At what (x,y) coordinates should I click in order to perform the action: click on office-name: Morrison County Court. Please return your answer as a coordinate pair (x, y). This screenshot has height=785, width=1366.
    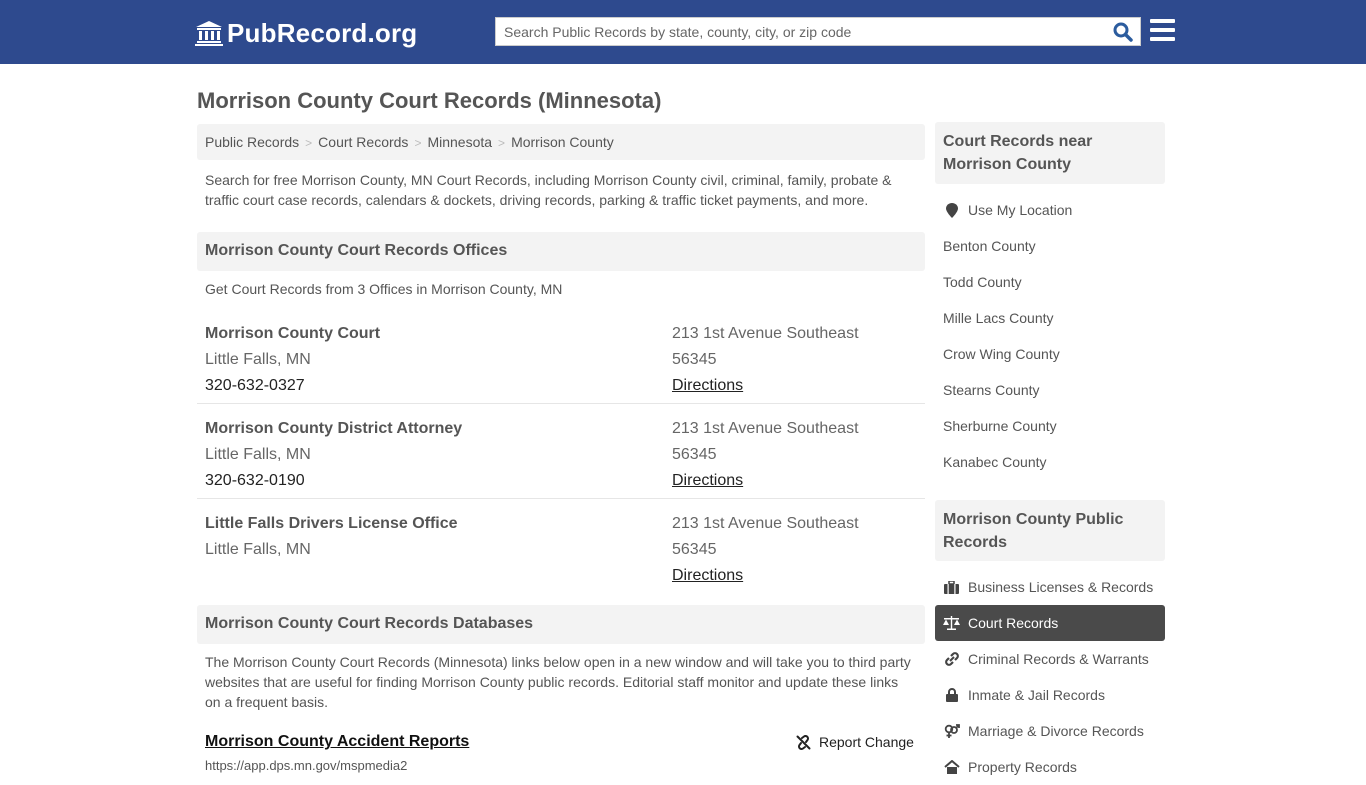
    Looking at the image, I should click on (293, 333).